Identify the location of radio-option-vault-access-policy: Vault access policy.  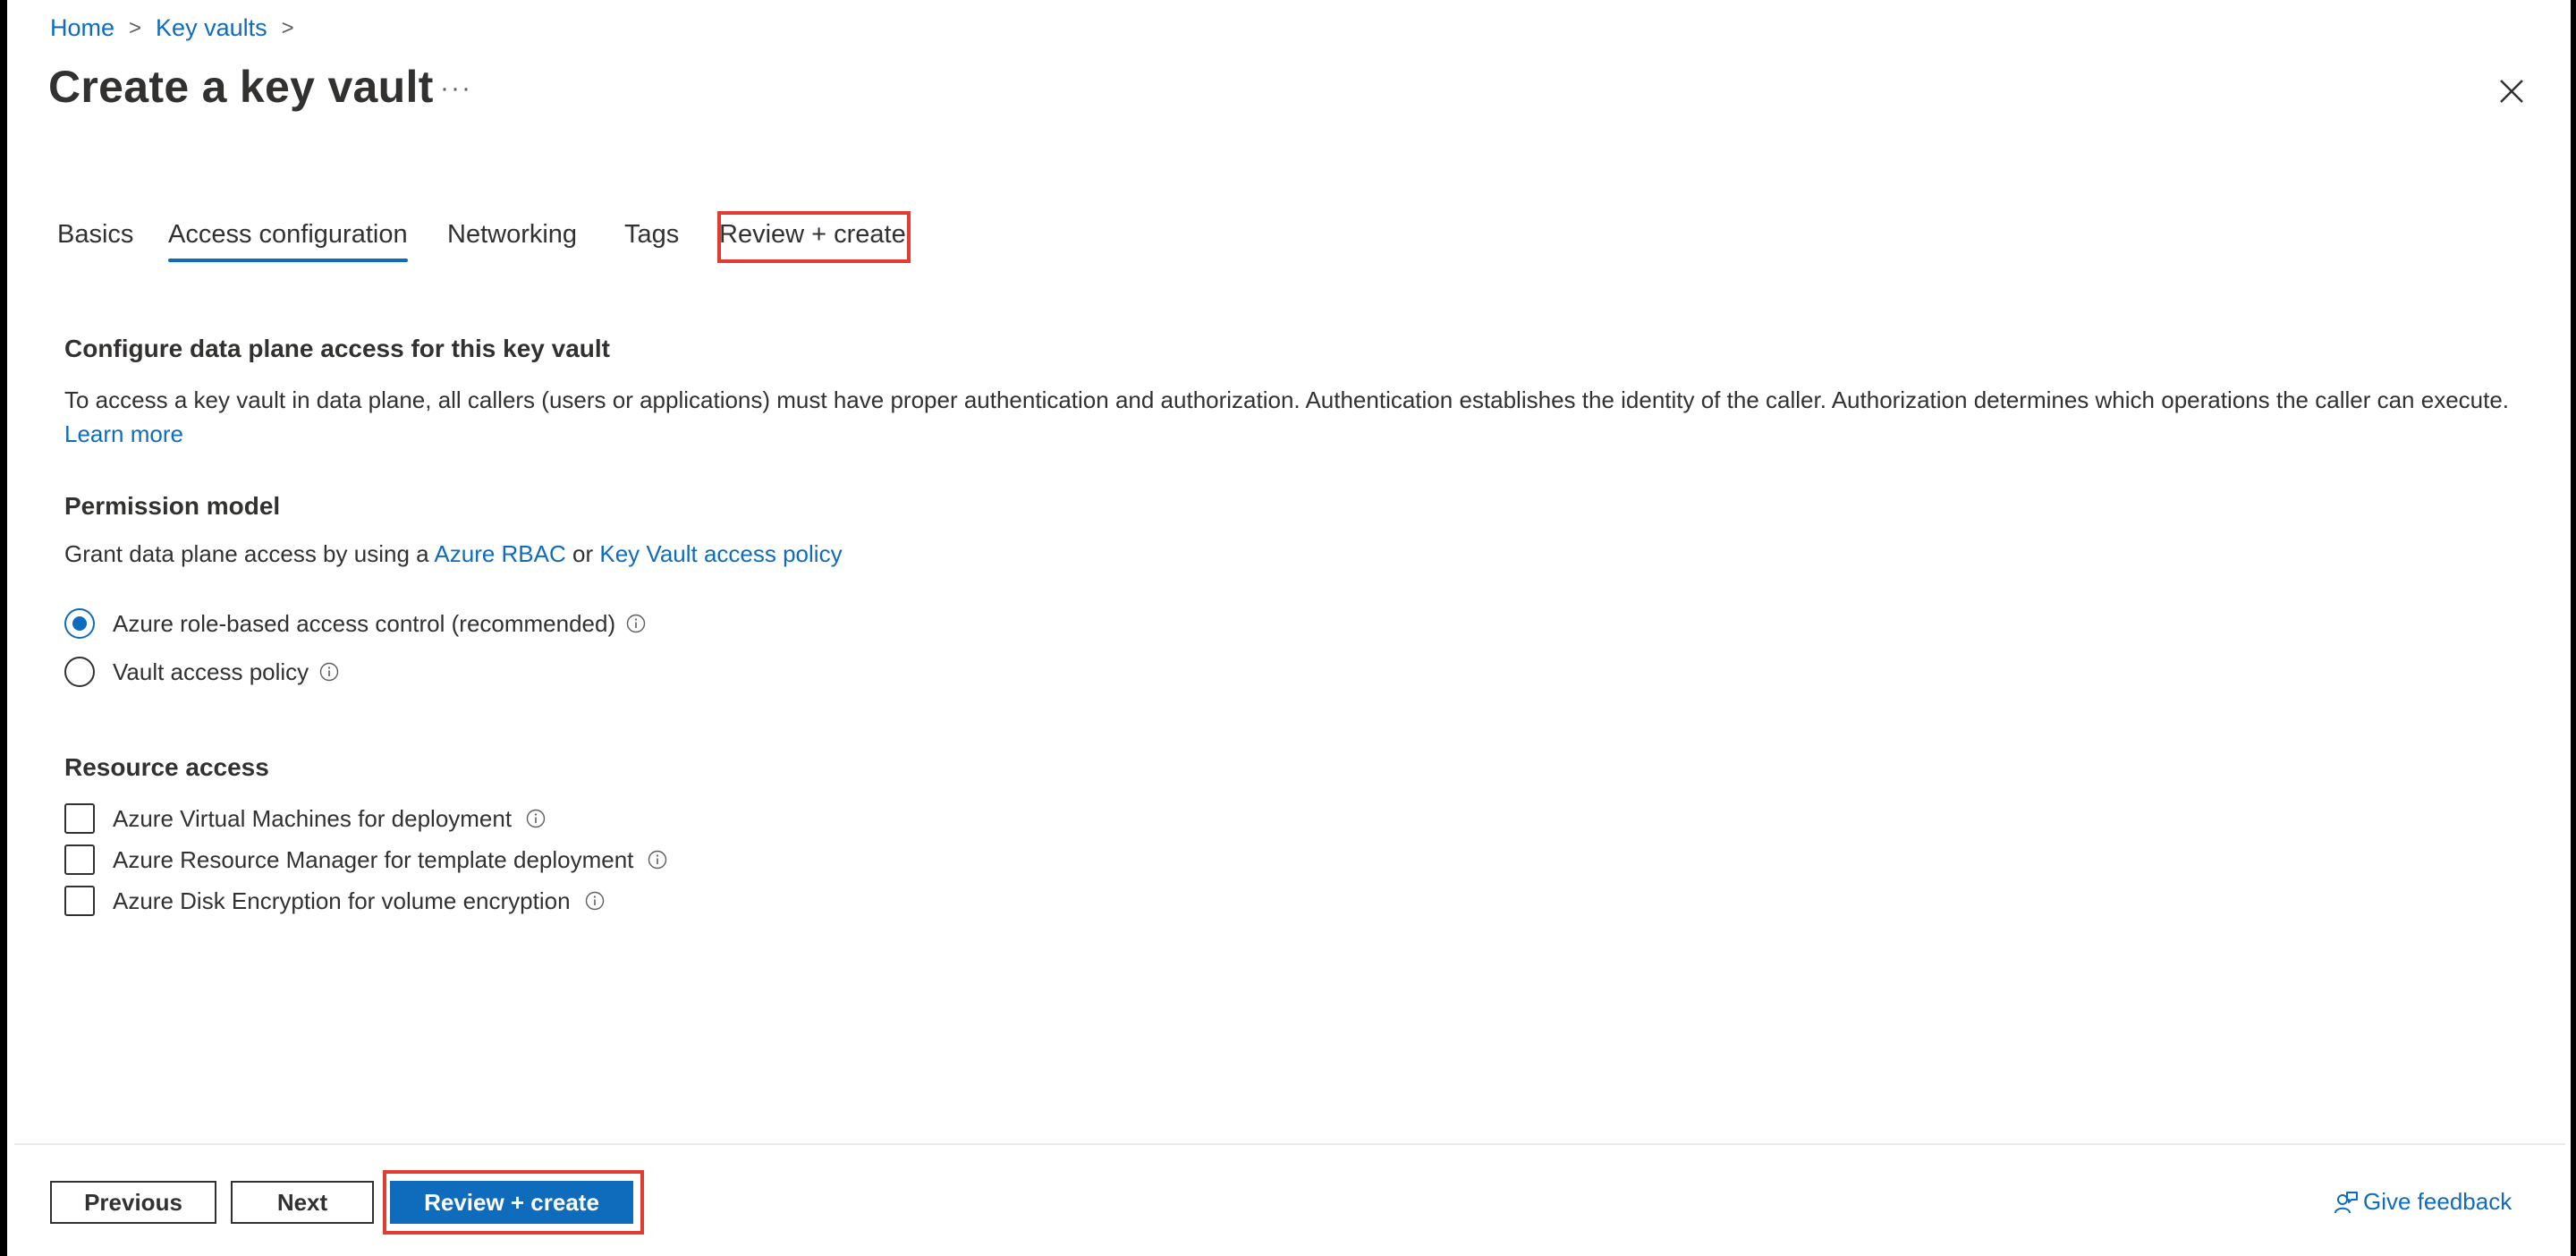
(201, 672).